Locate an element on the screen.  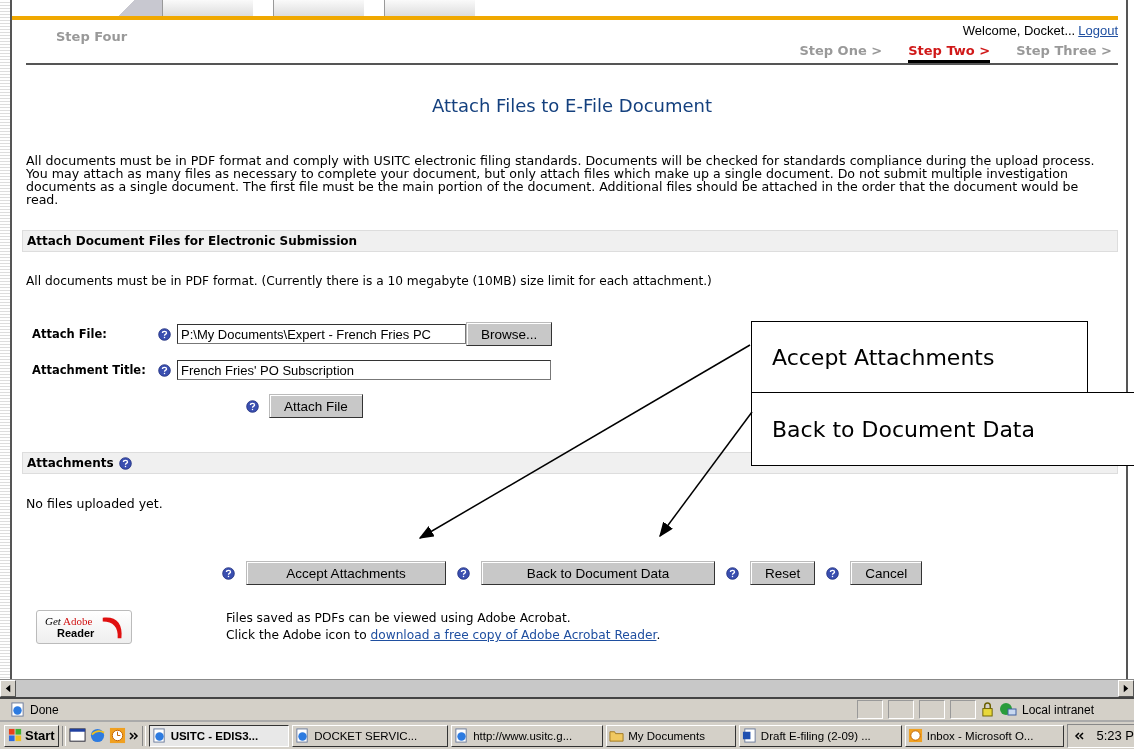
field-label: Attach File: is located at coordinates (70, 334).